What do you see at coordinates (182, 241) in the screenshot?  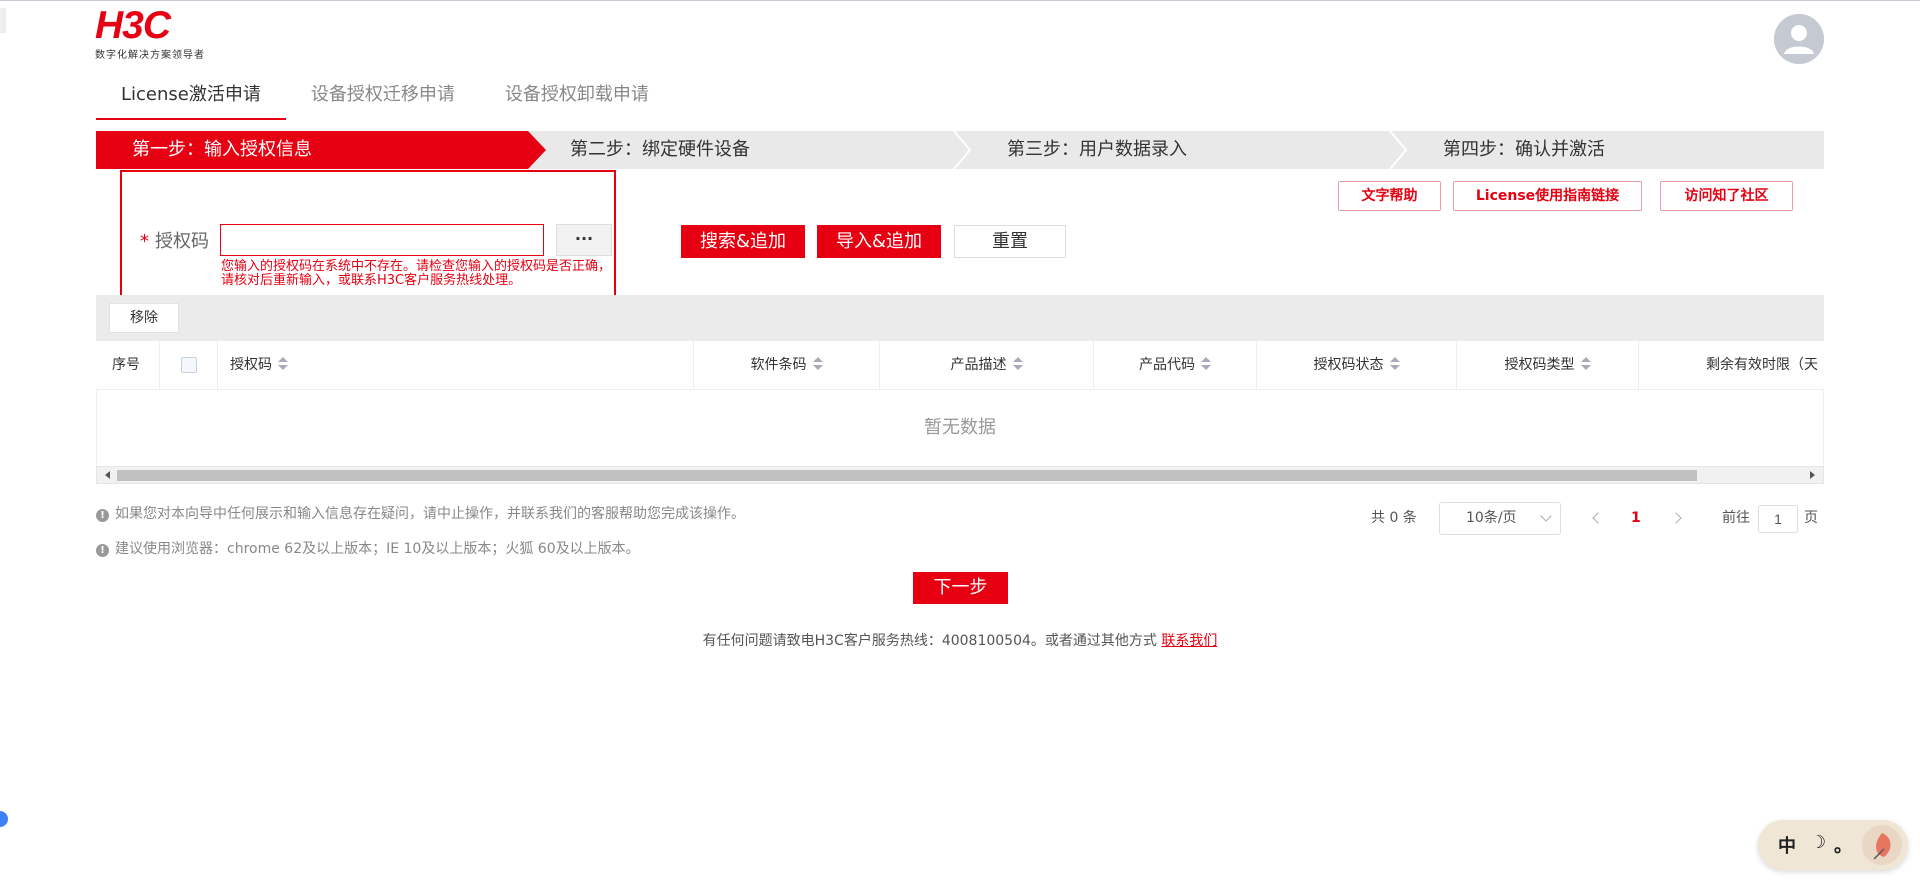 I see `auth-code-label-text: 授权码` at bounding box center [182, 241].